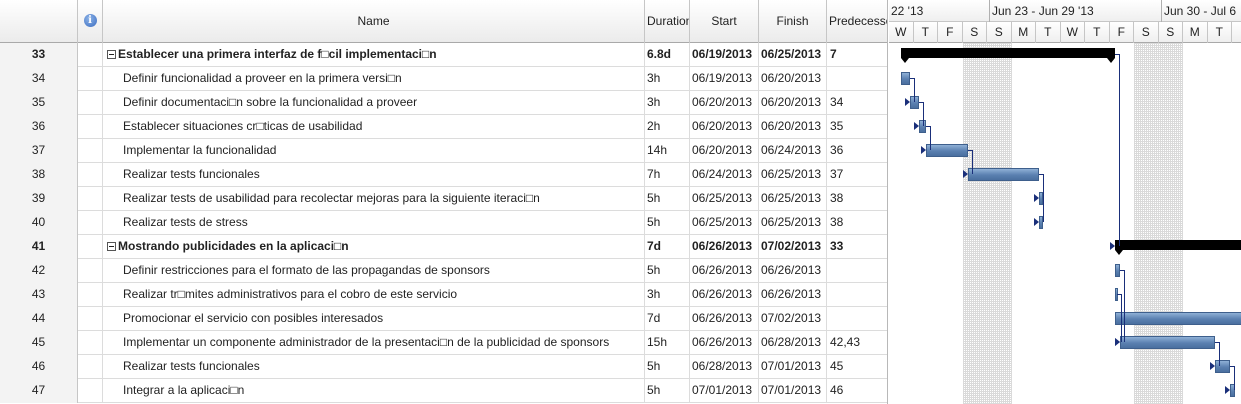  I want to click on task-predecessors: 35, so click(857, 127).